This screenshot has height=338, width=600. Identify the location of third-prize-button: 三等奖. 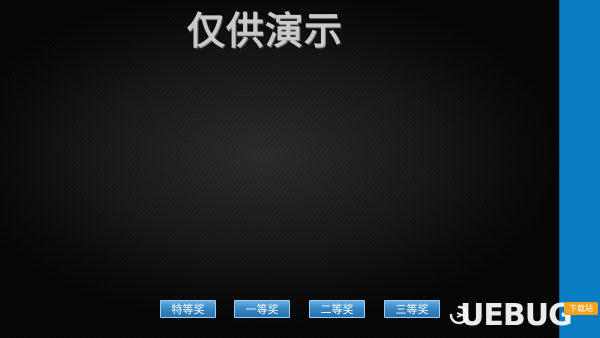
(412, 309).